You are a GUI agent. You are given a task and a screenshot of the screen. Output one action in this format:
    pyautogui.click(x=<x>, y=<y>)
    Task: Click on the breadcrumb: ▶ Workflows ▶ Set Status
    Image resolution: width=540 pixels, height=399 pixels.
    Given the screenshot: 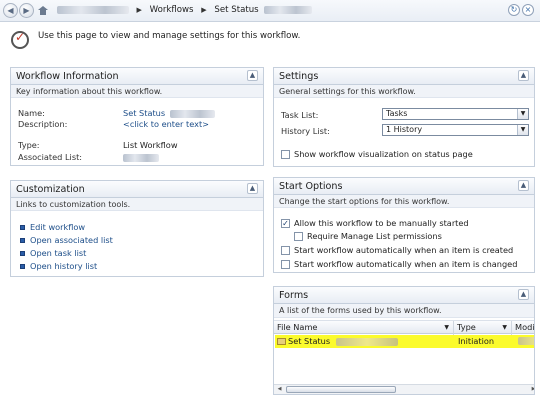 What is the action you would take?
    pyautogui.click(x=175, y=10)
    